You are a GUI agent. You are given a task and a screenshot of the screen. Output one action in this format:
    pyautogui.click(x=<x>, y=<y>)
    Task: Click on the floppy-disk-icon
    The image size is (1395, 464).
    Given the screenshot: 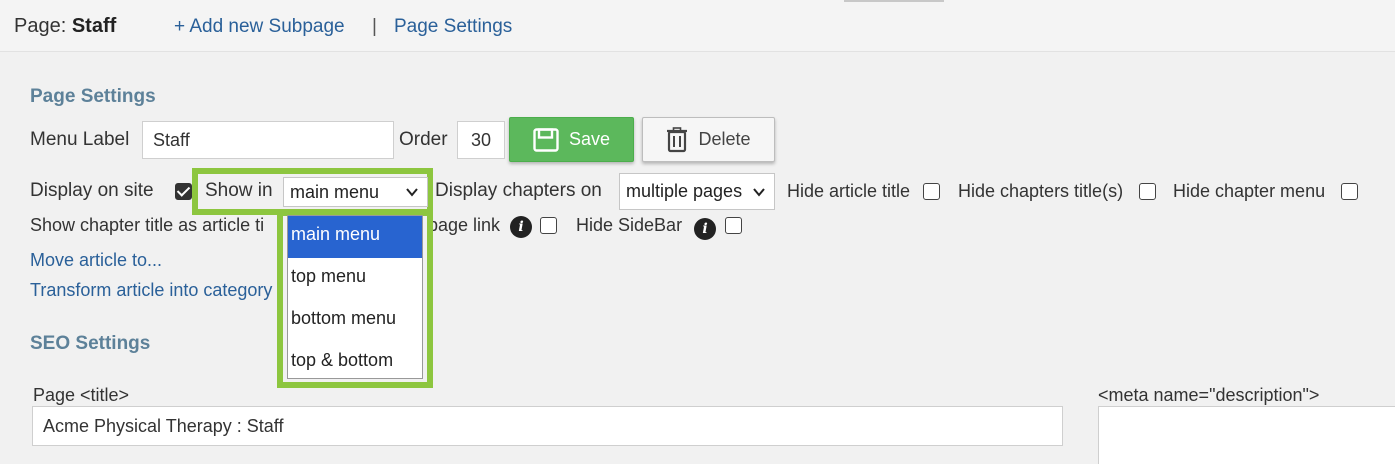 What is the action you would take?
    pyautogui.click(x=546, y=139)
    